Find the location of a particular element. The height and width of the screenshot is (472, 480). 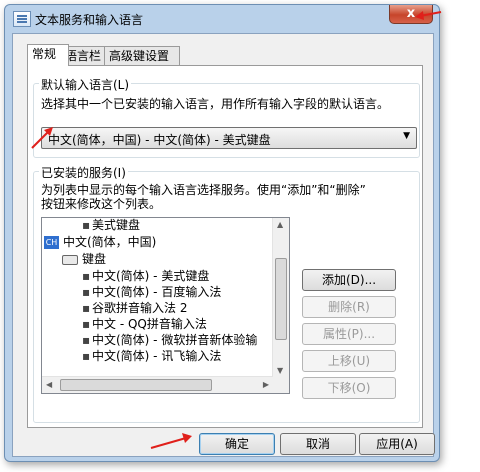

tree-vertical-scrollbar: ▲ ▼ is located at coordinates (280, 297).